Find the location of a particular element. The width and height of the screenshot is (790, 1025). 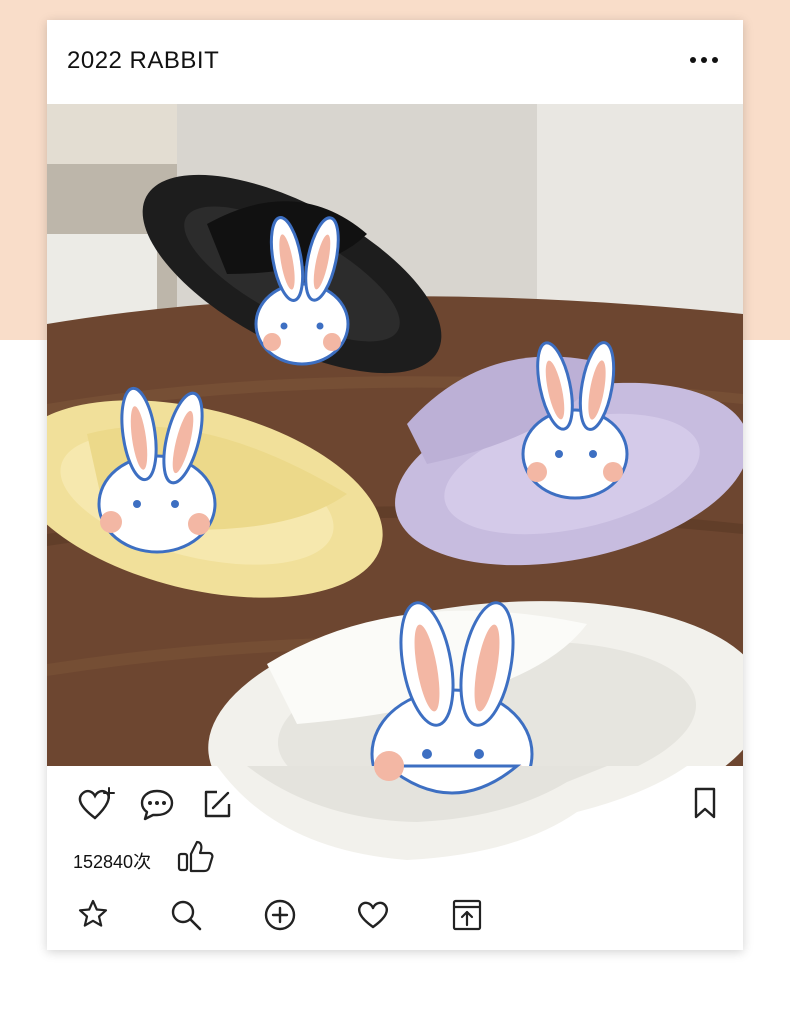

add-icon is located at coordinates (280, 915).